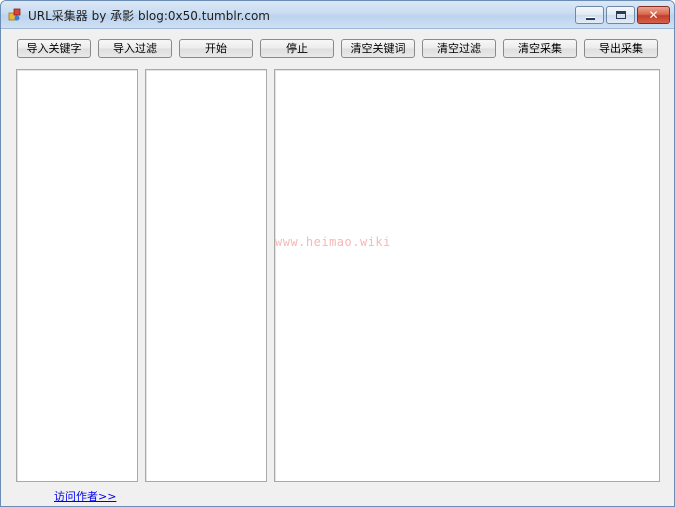 The width and height of the screenshot is (675, 507). I want to click on app-icon, so click(14, 14).